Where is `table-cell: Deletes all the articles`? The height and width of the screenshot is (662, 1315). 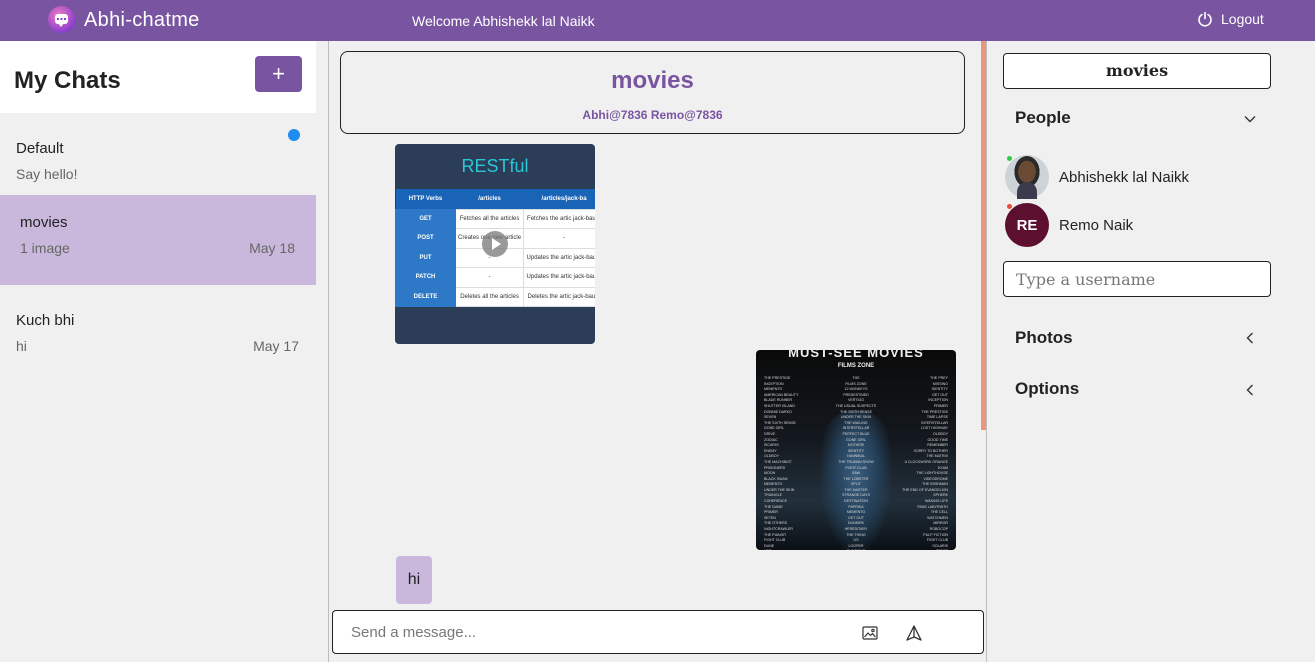
table-cell: Deletes all the articles is located at coordinates (489, 296).